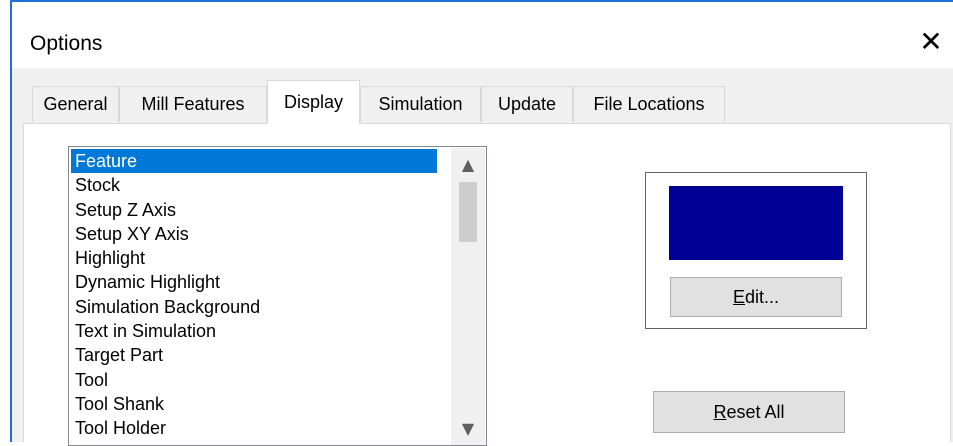 This screenshot has width=953, height=446. I want to click on edit-mnemonic: E, so click(738, 296).